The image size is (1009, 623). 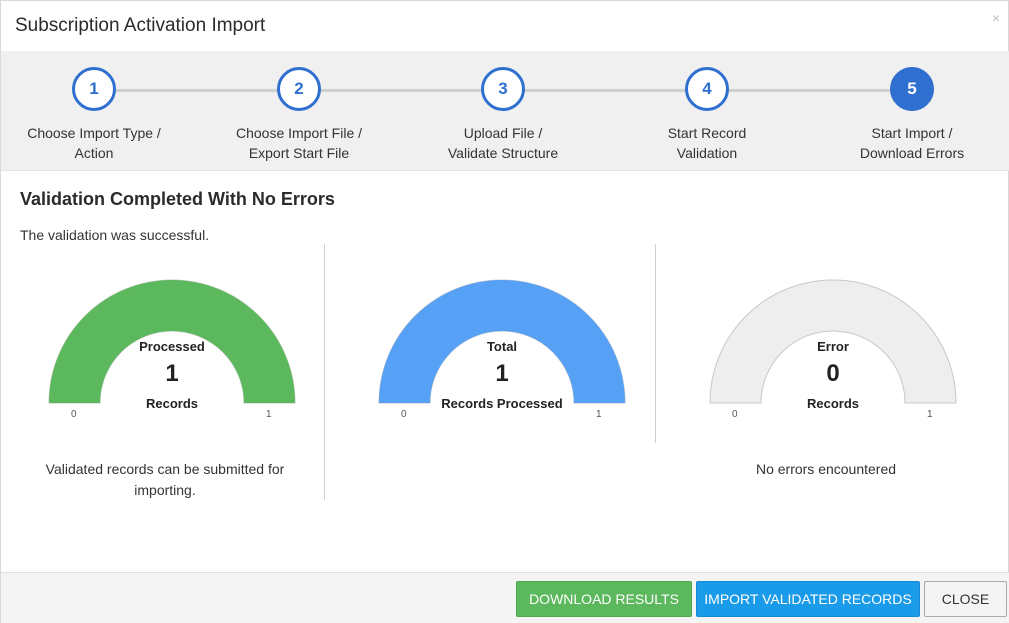 I want to click on step-4-label-line1: Start Record, so click(x=707, y=133).